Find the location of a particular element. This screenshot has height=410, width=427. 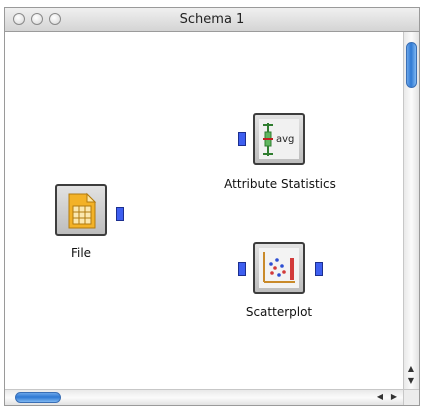

title-bar: Schema 1 is located at coordinates (212, 20).